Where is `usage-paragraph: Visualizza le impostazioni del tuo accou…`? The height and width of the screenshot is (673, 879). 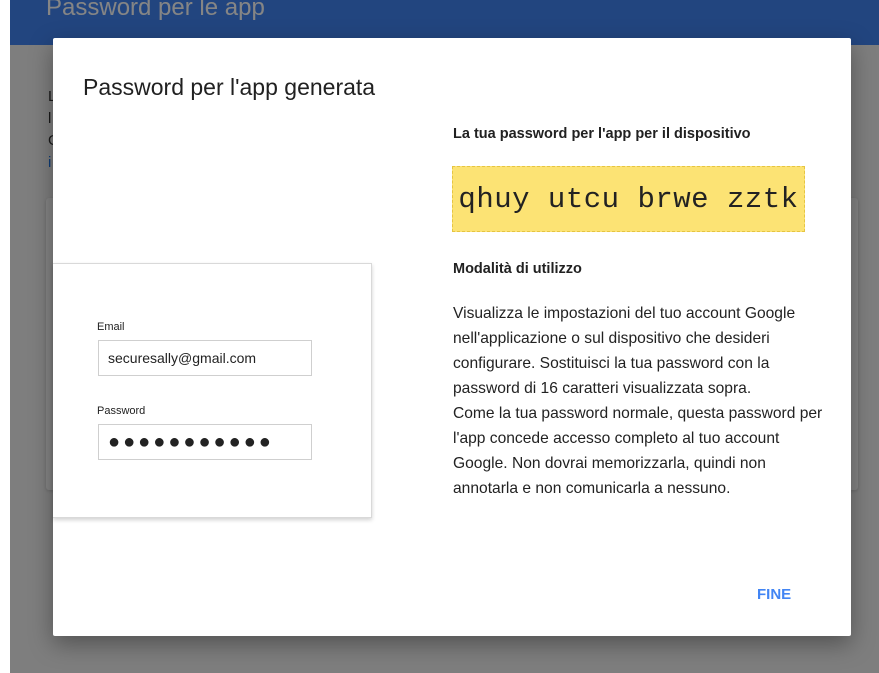
usage-paragraph: Visualizza le impostazioni del tuo accou… is located at coordinates (624, 351).